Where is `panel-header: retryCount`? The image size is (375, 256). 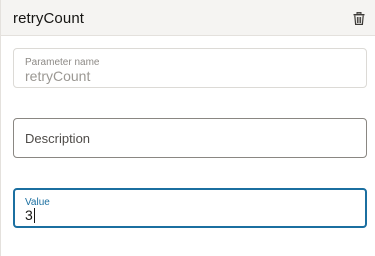
panel-header: retryCount is located at coordinates (188, 18).